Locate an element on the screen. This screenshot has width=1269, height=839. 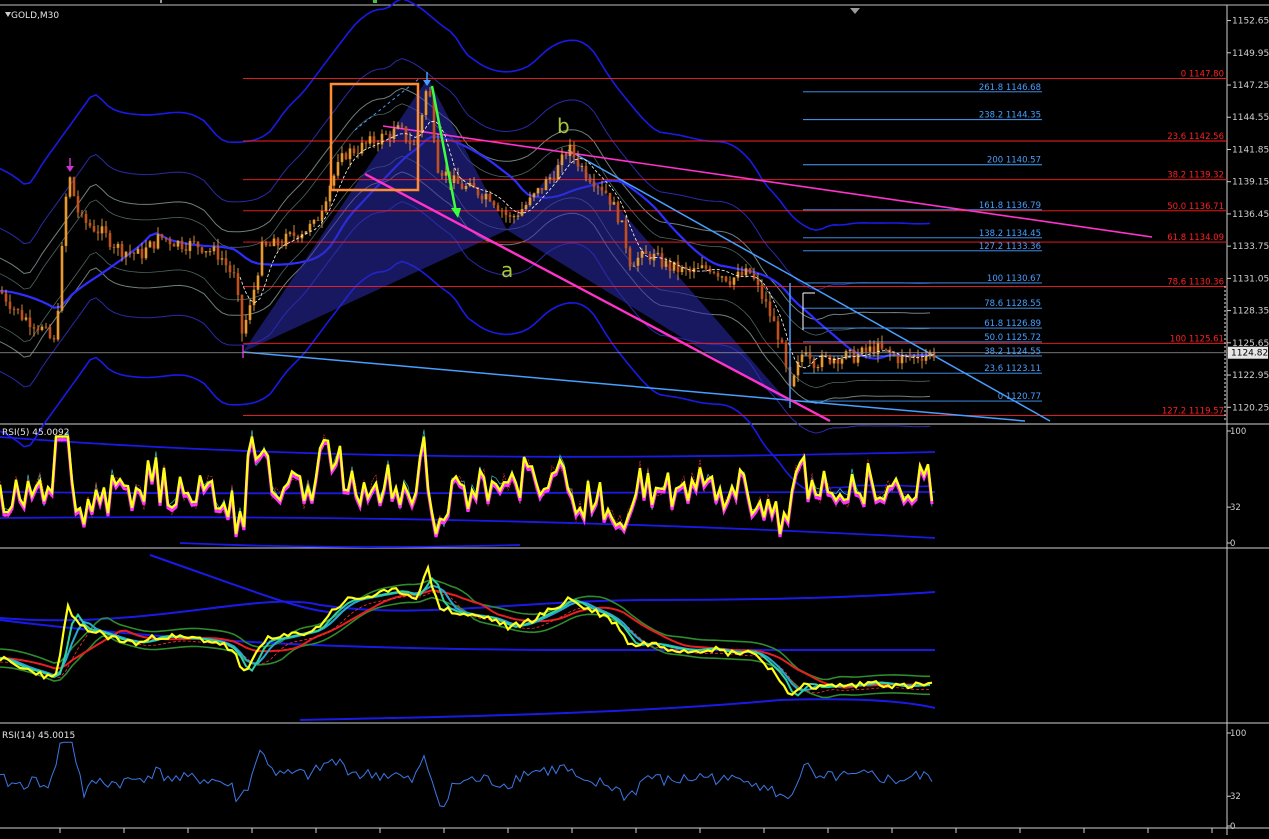
fib-blue-label: 261.8 1146.68 is located at coordinates (1010, 88).